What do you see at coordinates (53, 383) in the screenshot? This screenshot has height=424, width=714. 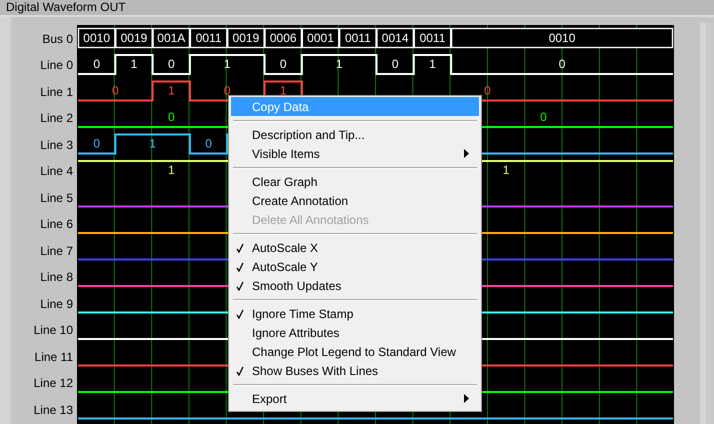 I see `row-label: Line 12` at bounding box center [53, 383].